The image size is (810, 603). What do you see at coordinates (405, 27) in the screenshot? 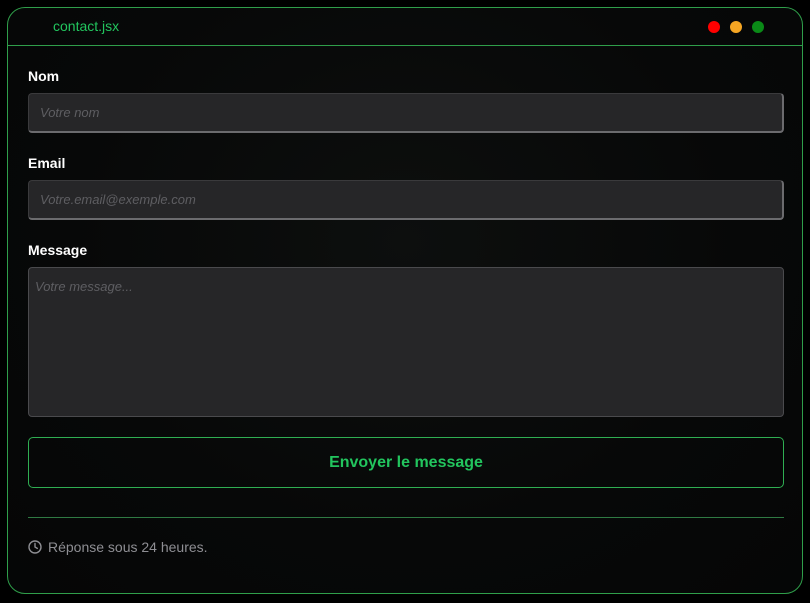
I see `title-bar: contact.jsx` at bounding box center [405, 27].